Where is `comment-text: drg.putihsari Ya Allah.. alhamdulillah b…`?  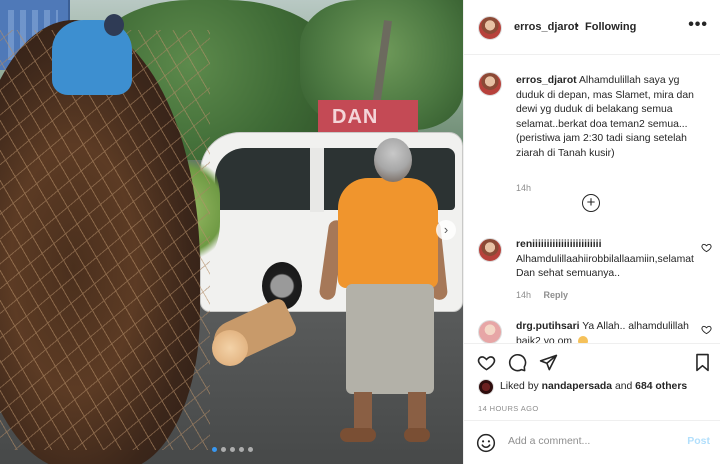
comment-text: drg.putihsari Ya Allah.. alhamdulillah b… is located at coordinates (604, 331).